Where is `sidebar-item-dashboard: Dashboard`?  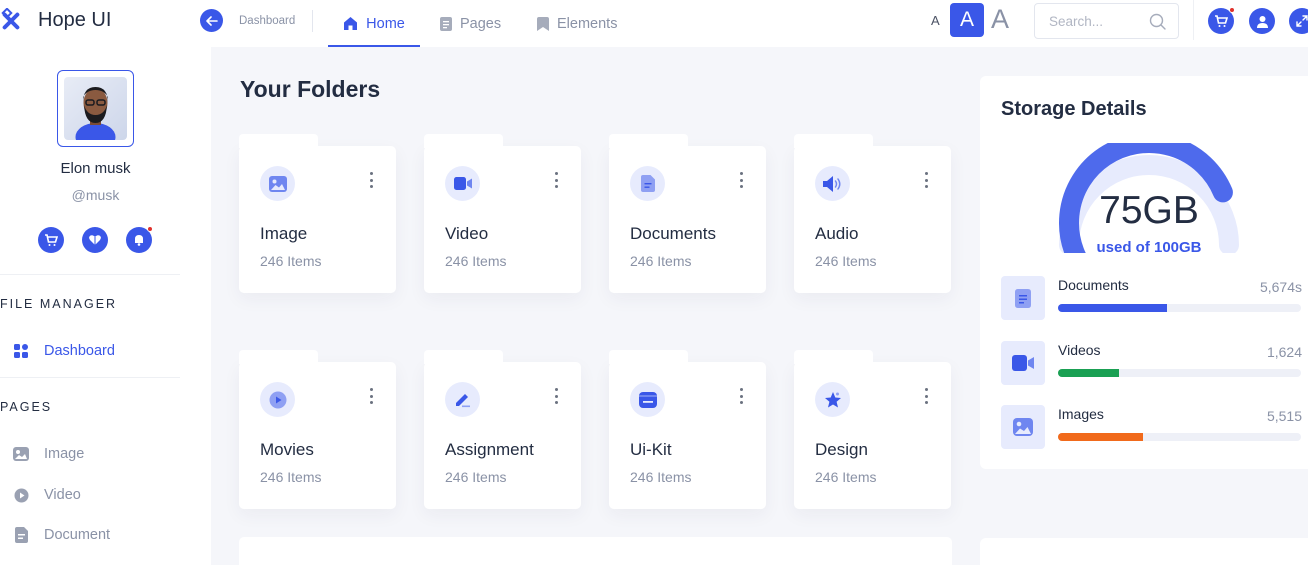
sidebar-item-dashboard: Dashboard is located at coordinates (63, 351).